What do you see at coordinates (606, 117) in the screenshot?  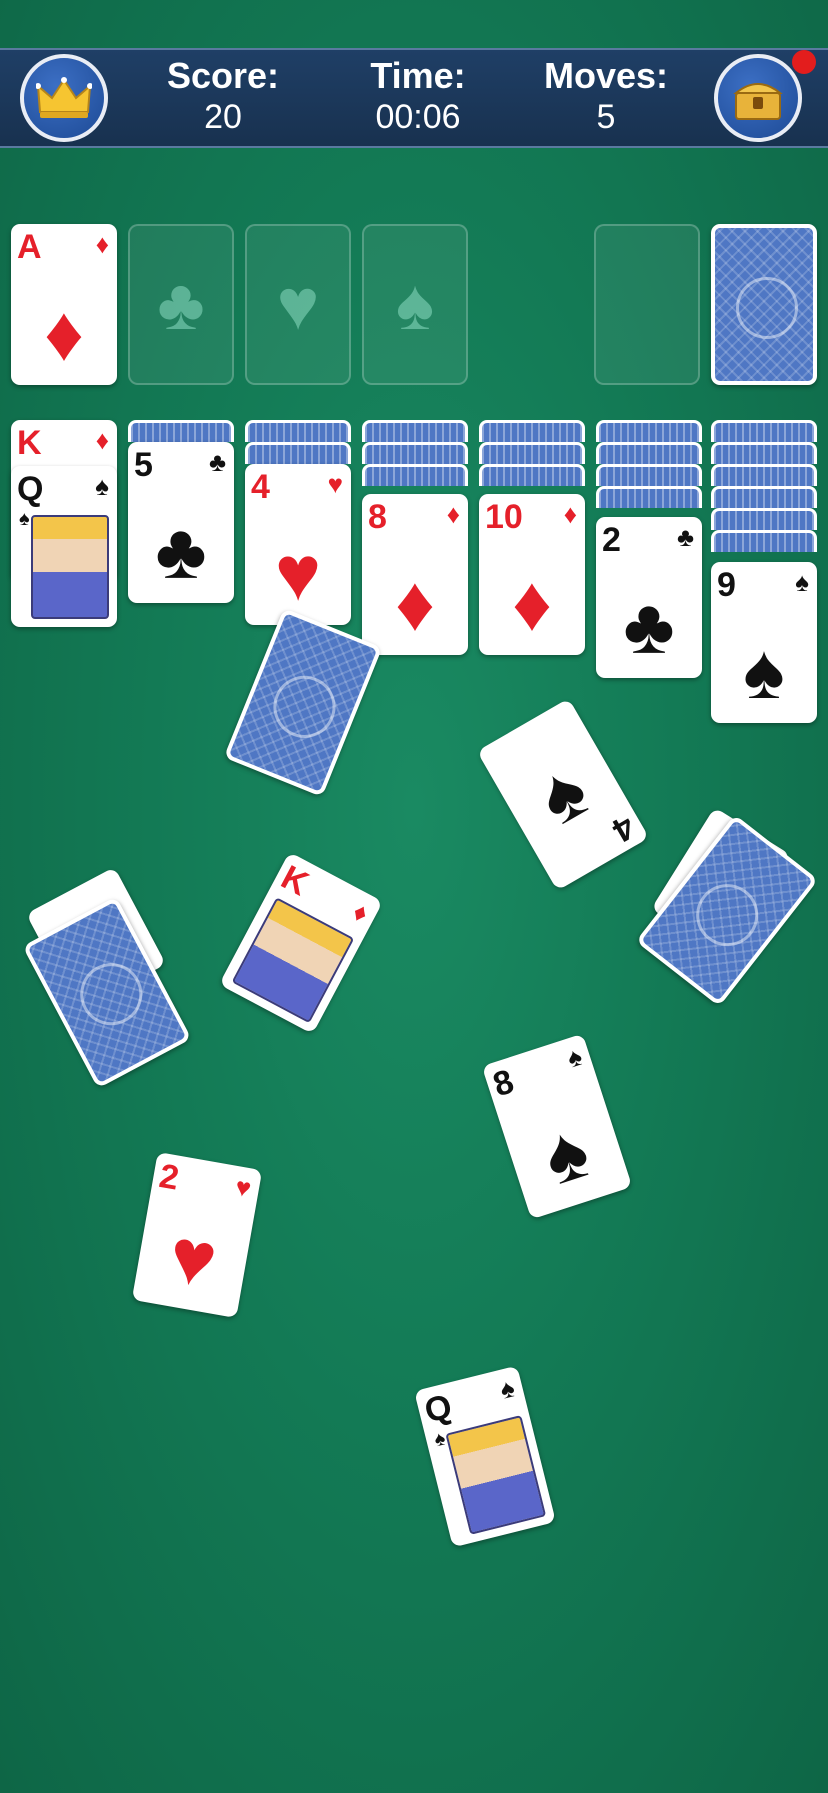 I see `moves-value: 5` at bounding box center [606, 117].